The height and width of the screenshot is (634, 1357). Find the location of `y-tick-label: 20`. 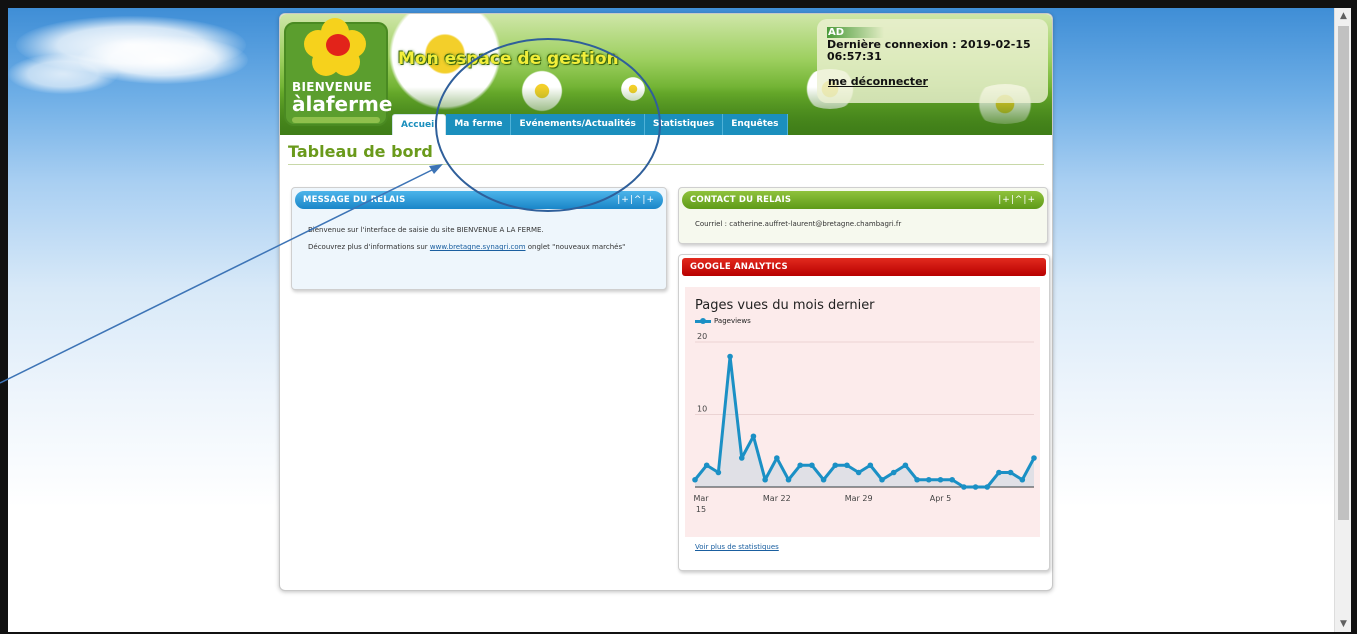

y-tick-label: 20 is located at coordinates (702, 336).